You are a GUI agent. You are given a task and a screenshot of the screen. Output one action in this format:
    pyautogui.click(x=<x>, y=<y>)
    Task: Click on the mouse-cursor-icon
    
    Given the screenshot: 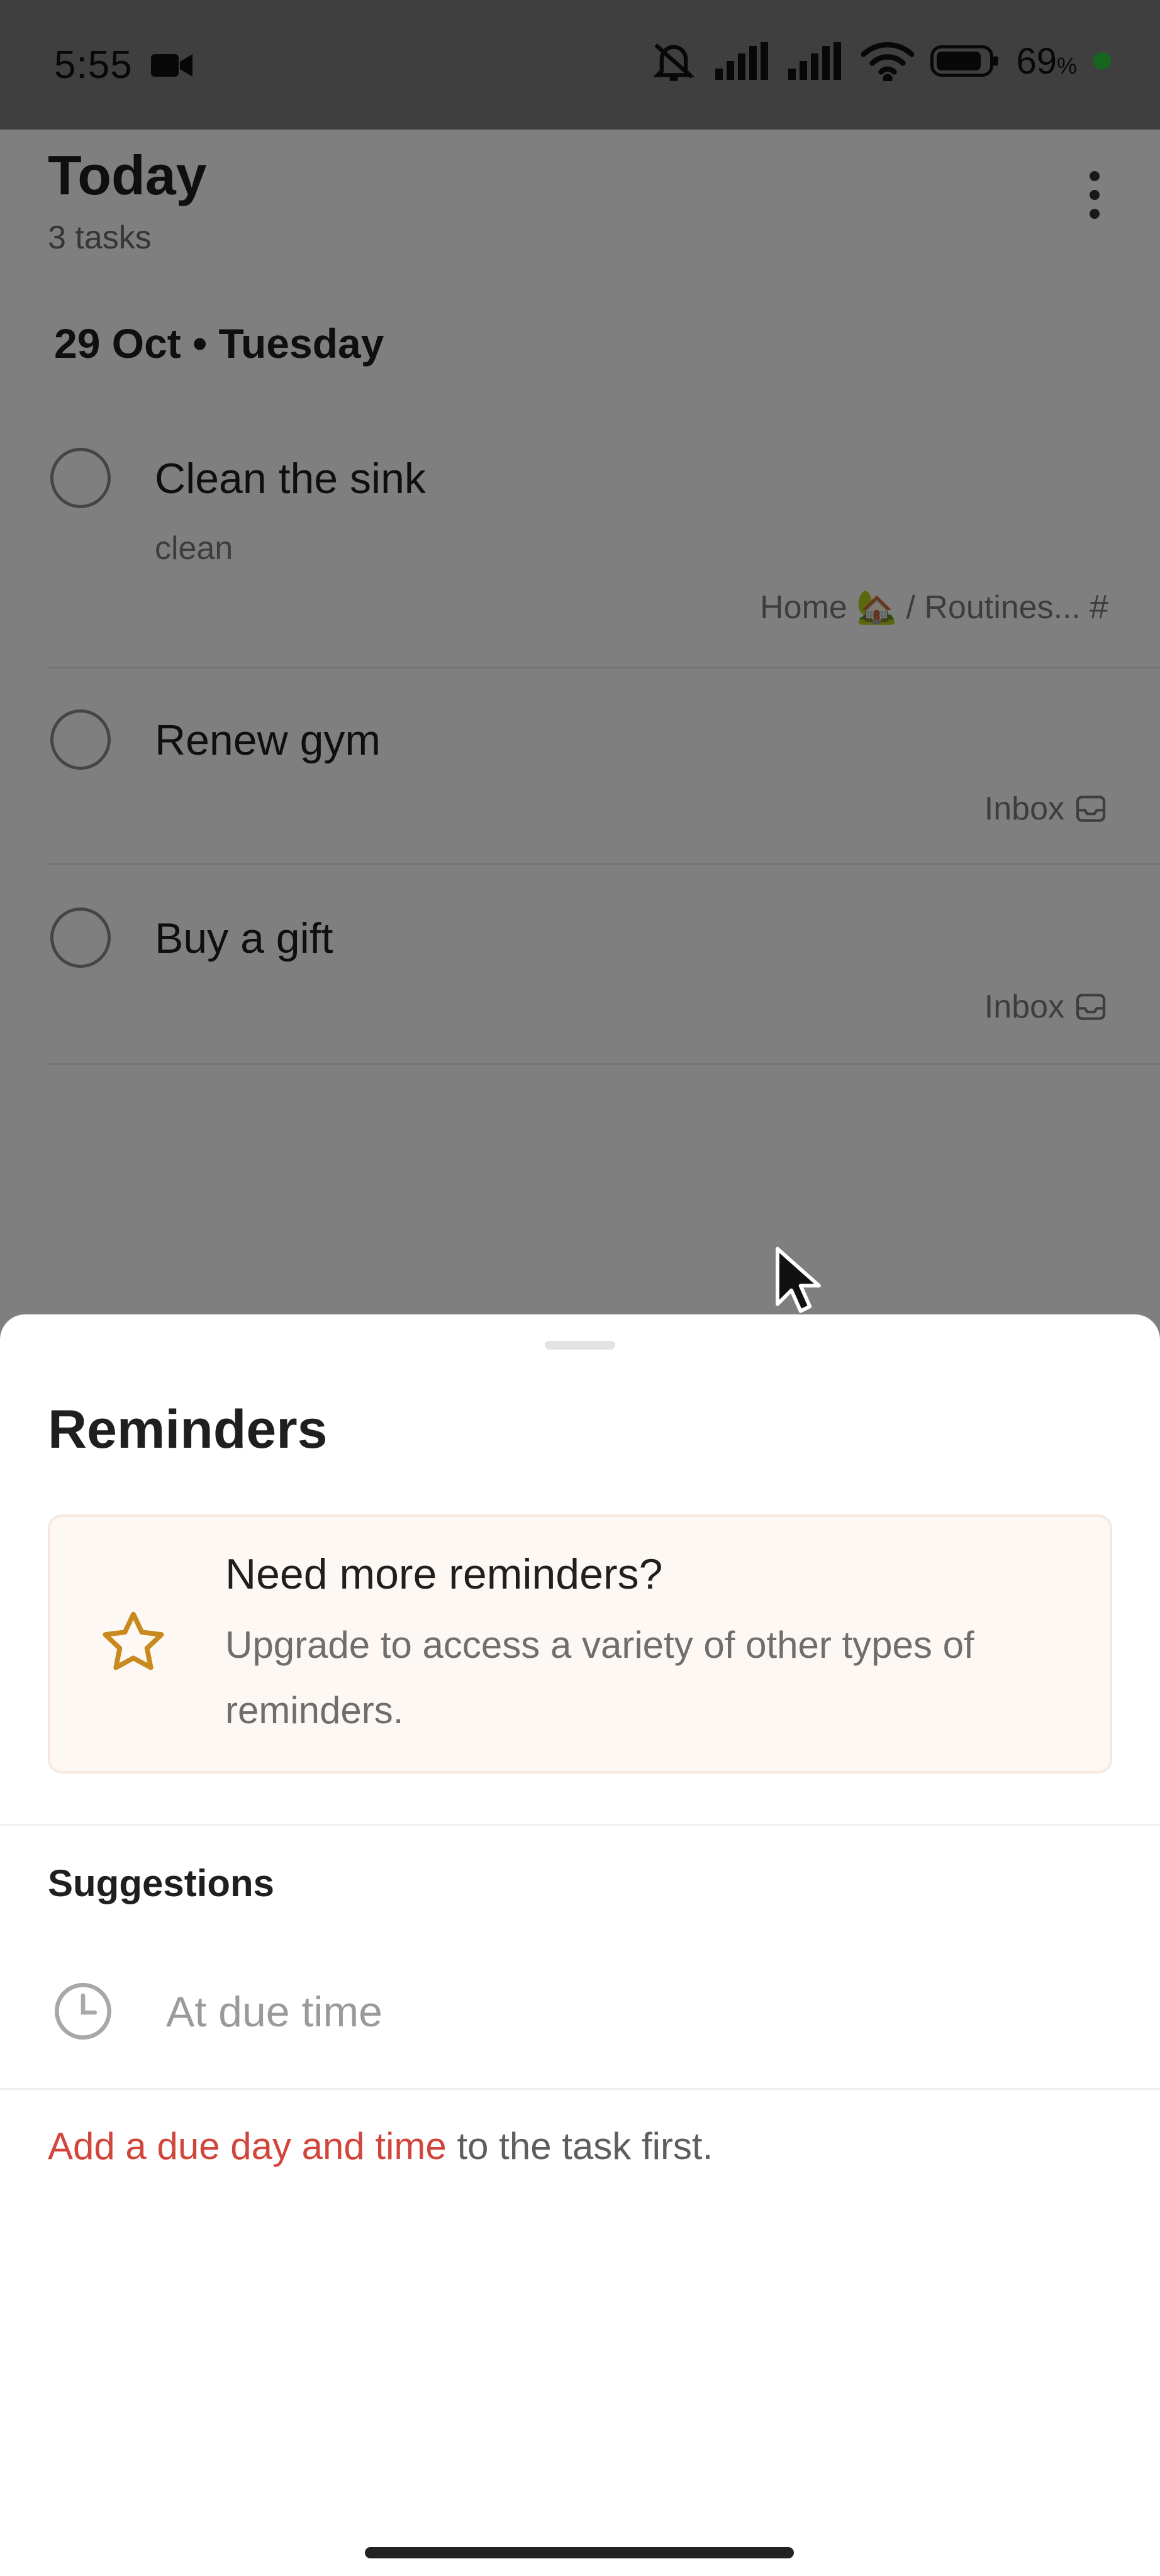 What is the action you would take?
    pyautogui.click(x=799, y=1279)
    